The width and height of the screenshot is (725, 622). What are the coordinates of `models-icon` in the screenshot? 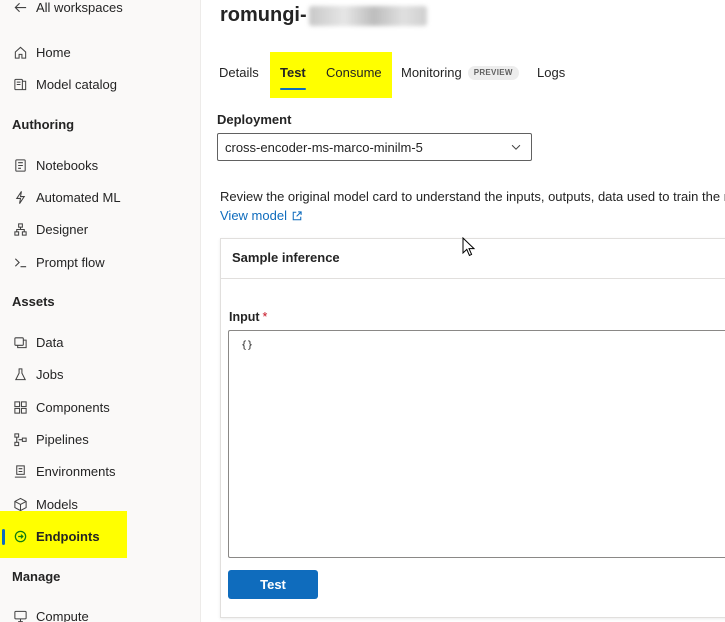 It's located at (20, 504).